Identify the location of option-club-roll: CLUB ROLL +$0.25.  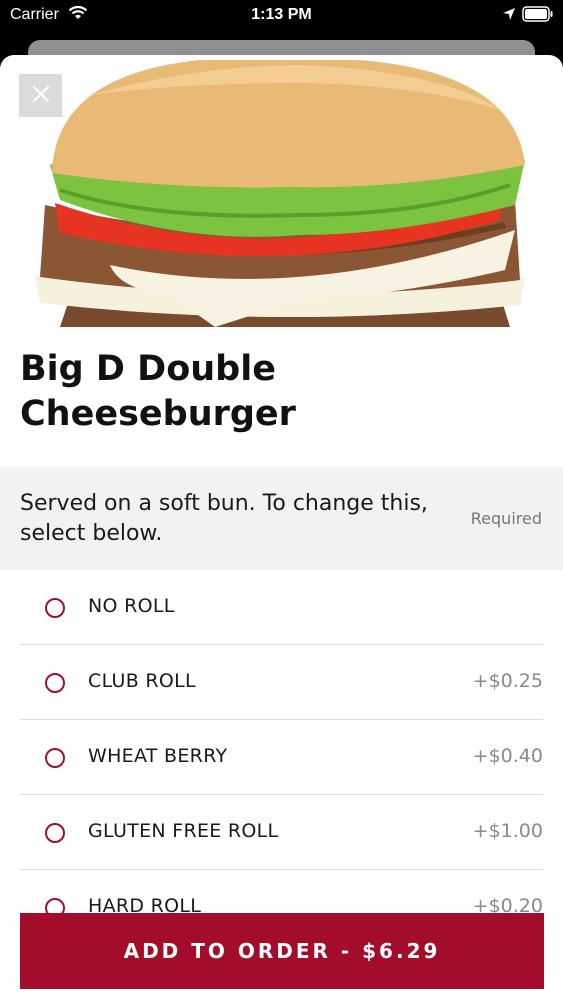
(281, 682).